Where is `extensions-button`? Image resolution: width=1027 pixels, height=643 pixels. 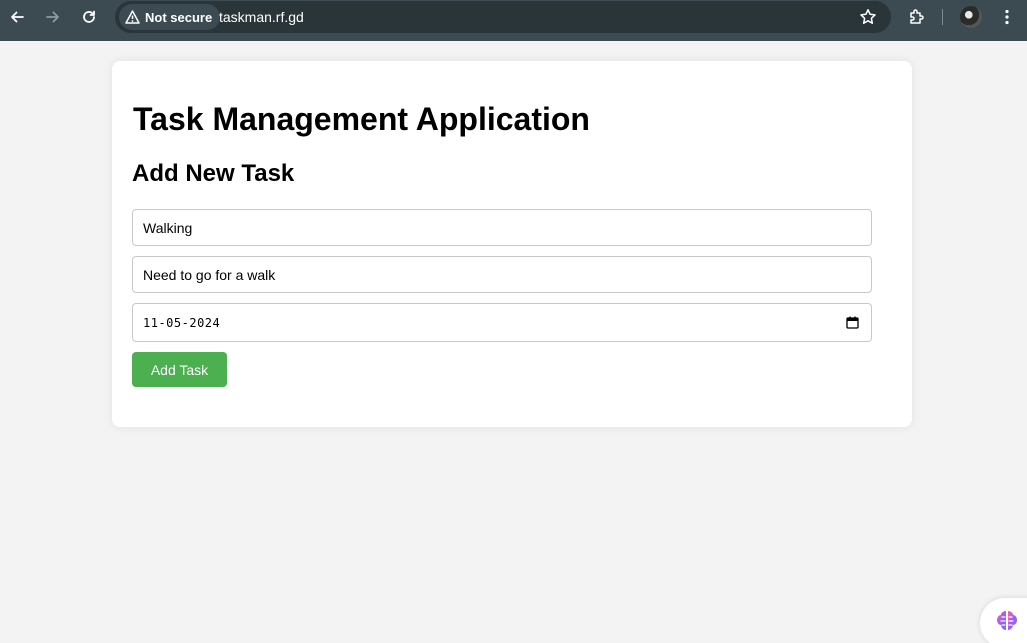
extensions-button is located at coordinates (917, 17).